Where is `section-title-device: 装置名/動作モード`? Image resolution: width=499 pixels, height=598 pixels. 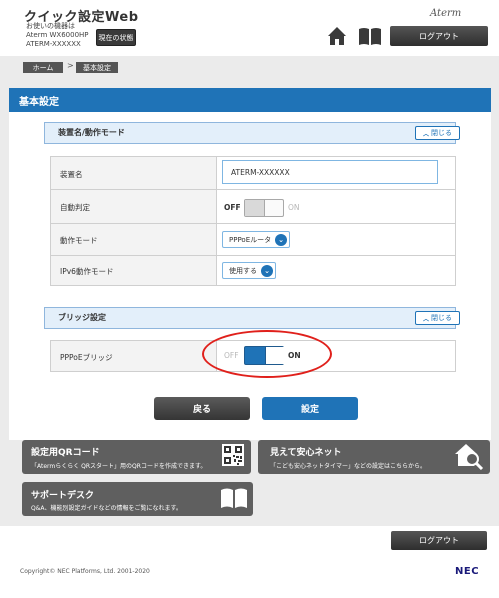
section-title-device: 装置名/動作モード is located at coordinates (91, 132).